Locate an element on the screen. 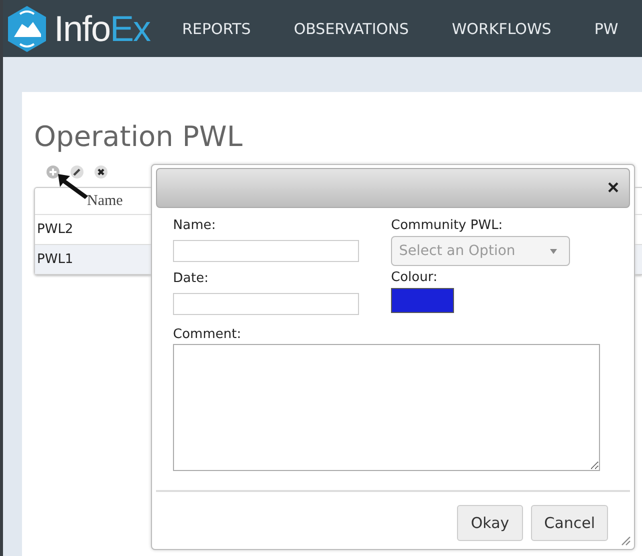 The width and height of the screenshot is (642, 556). add-icon is located at coordinates (53, 172).